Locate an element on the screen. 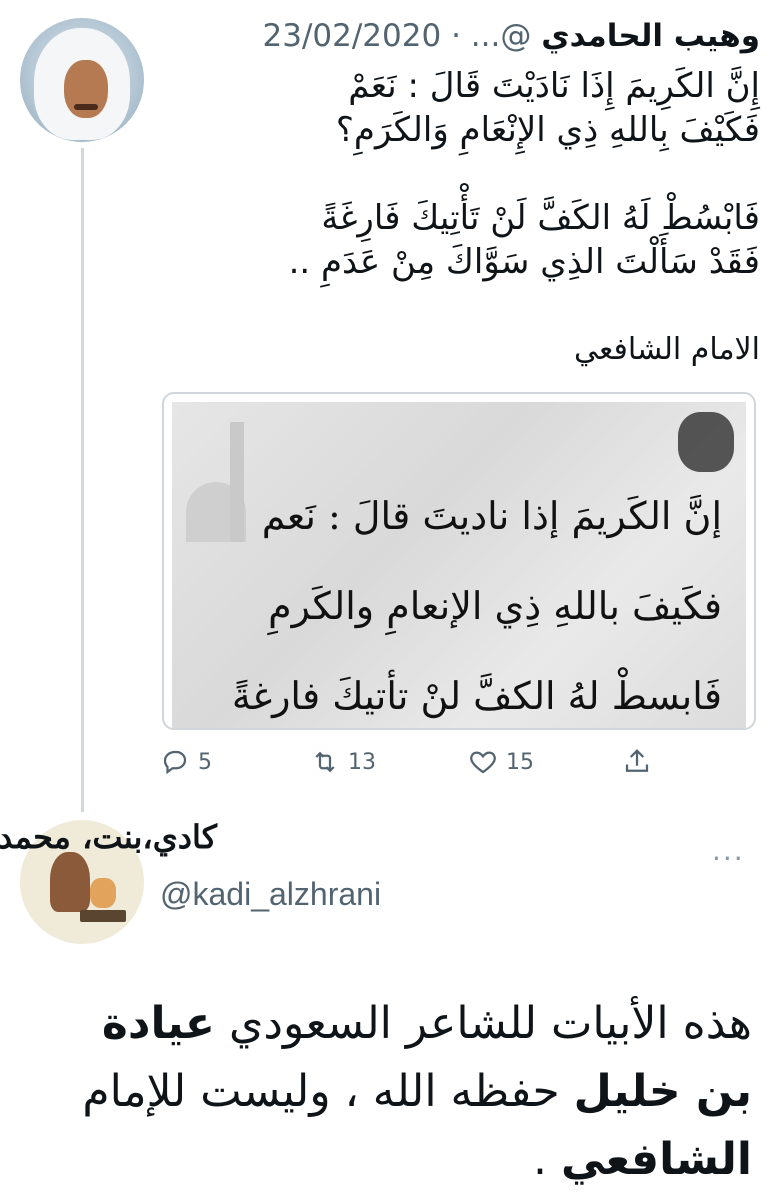 This screenshot has height=1200, width=777. reply-author-handle: @kadi_alzhrani is located at coordinates (270, 894).